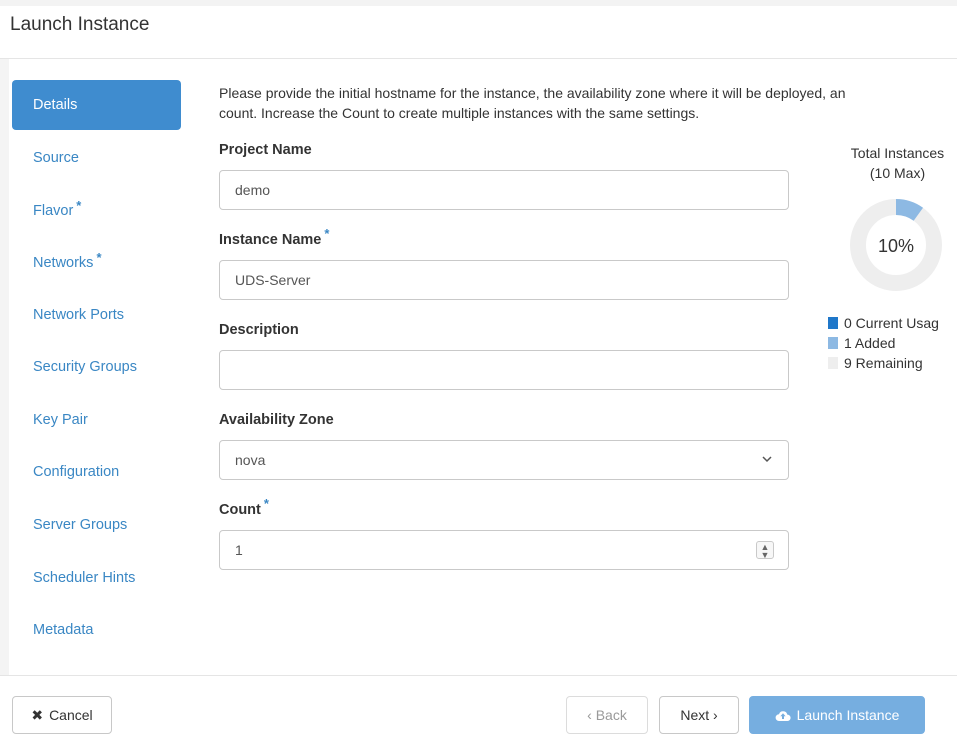  Describe the element at coordinates (767, 459) in the screenshot. I see `chevron-down-icon` at that location.